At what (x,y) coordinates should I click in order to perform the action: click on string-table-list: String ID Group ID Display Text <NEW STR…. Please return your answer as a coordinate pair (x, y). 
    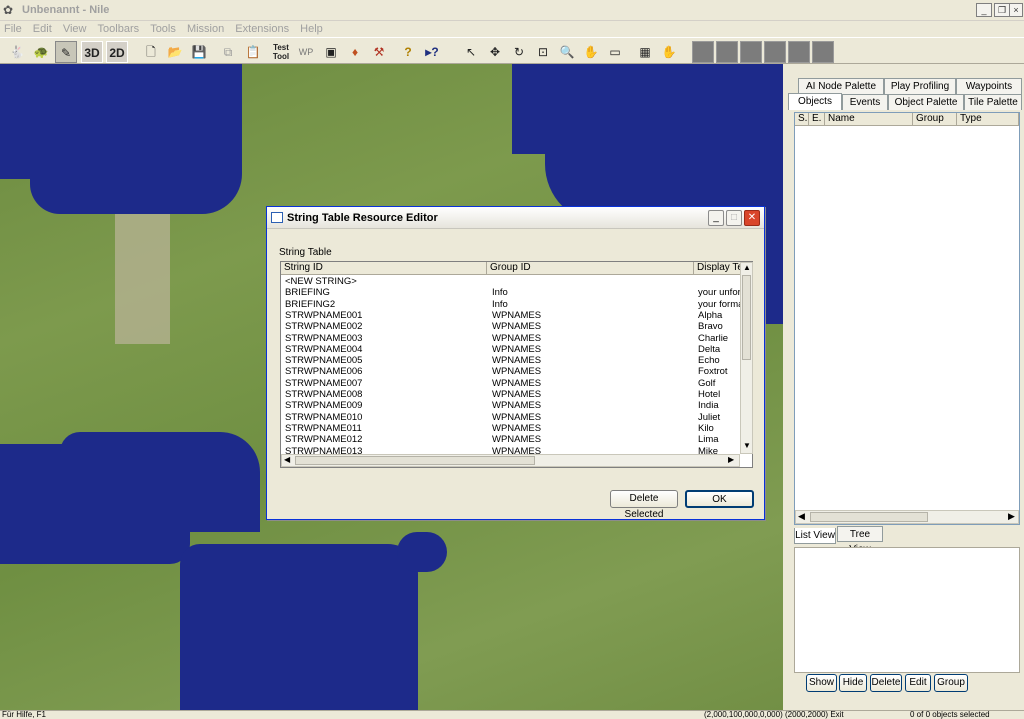
    Looking at the image, I should click on (516, 364).